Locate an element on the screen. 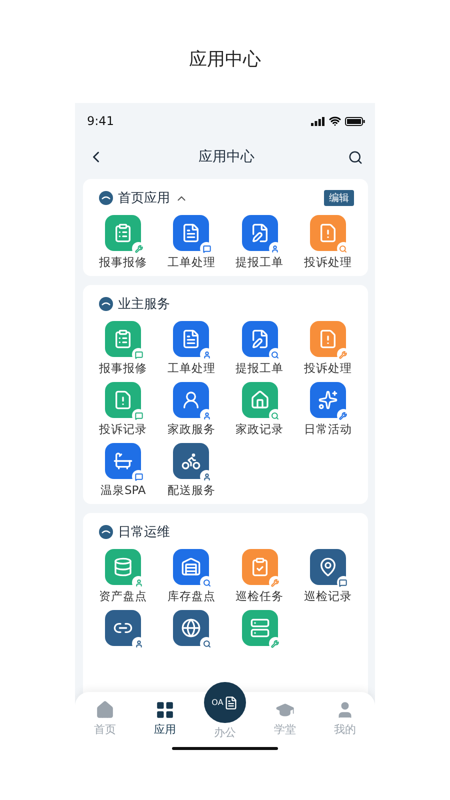 The width and height of the screenshot is (450, 800). warehouse-icon is located at coordinates (191, 567).